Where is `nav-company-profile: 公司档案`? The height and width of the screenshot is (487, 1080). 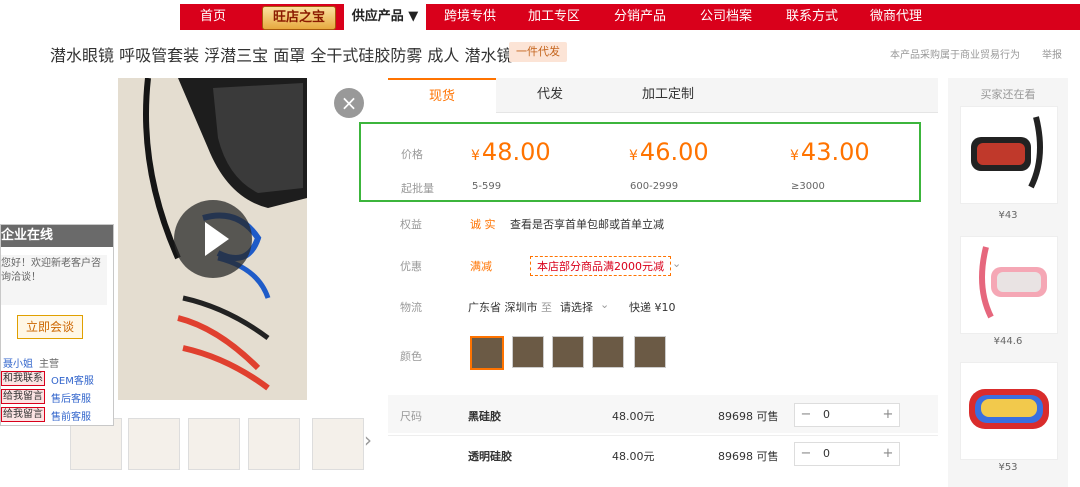 nav-company-profile: 公司档案 is located at coordinates (726, 17).